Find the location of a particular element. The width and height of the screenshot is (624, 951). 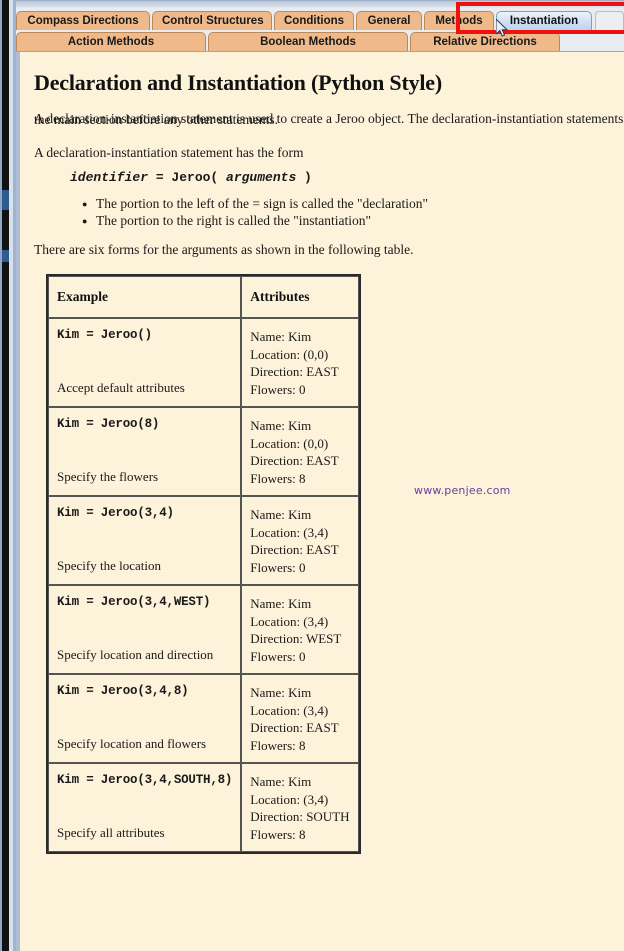

example-code: Kim = Jeroo(3,4,WEST) is located at coordinates (134, 602).